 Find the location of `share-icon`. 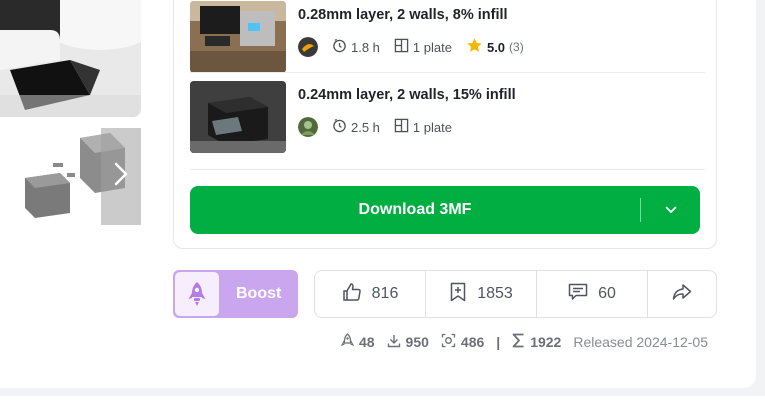

share-icon is located at coordinates (682, 294).